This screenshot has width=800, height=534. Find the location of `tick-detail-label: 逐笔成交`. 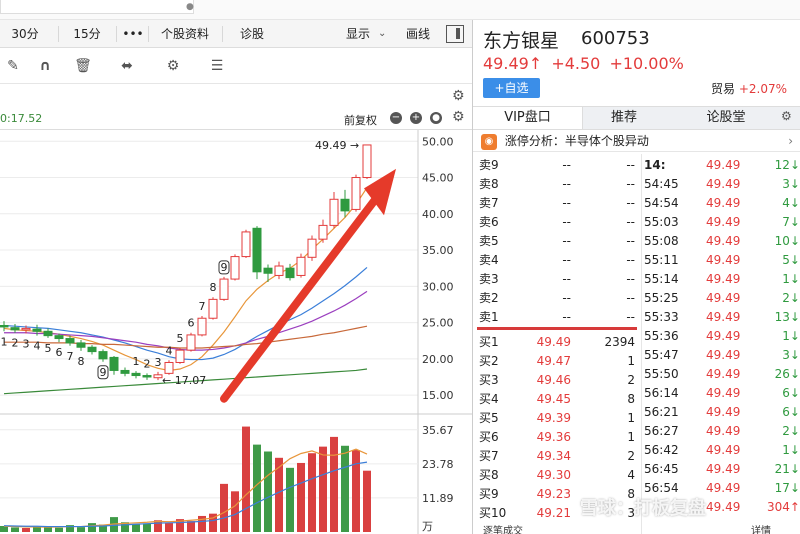

tick-detail-label: 逐笔成交 is located at coordinates (503, 528).